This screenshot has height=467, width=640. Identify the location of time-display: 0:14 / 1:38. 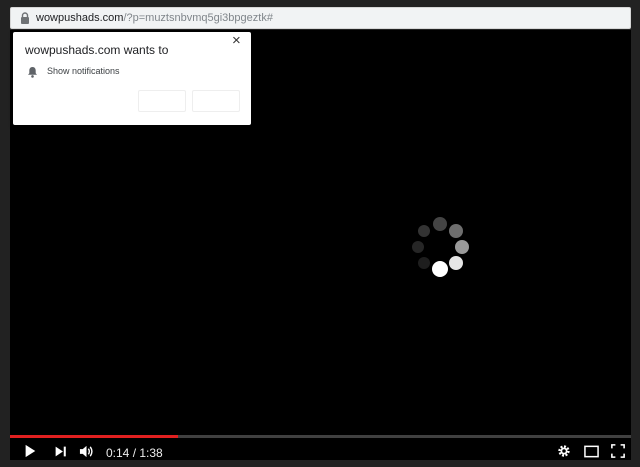
(134, 453).